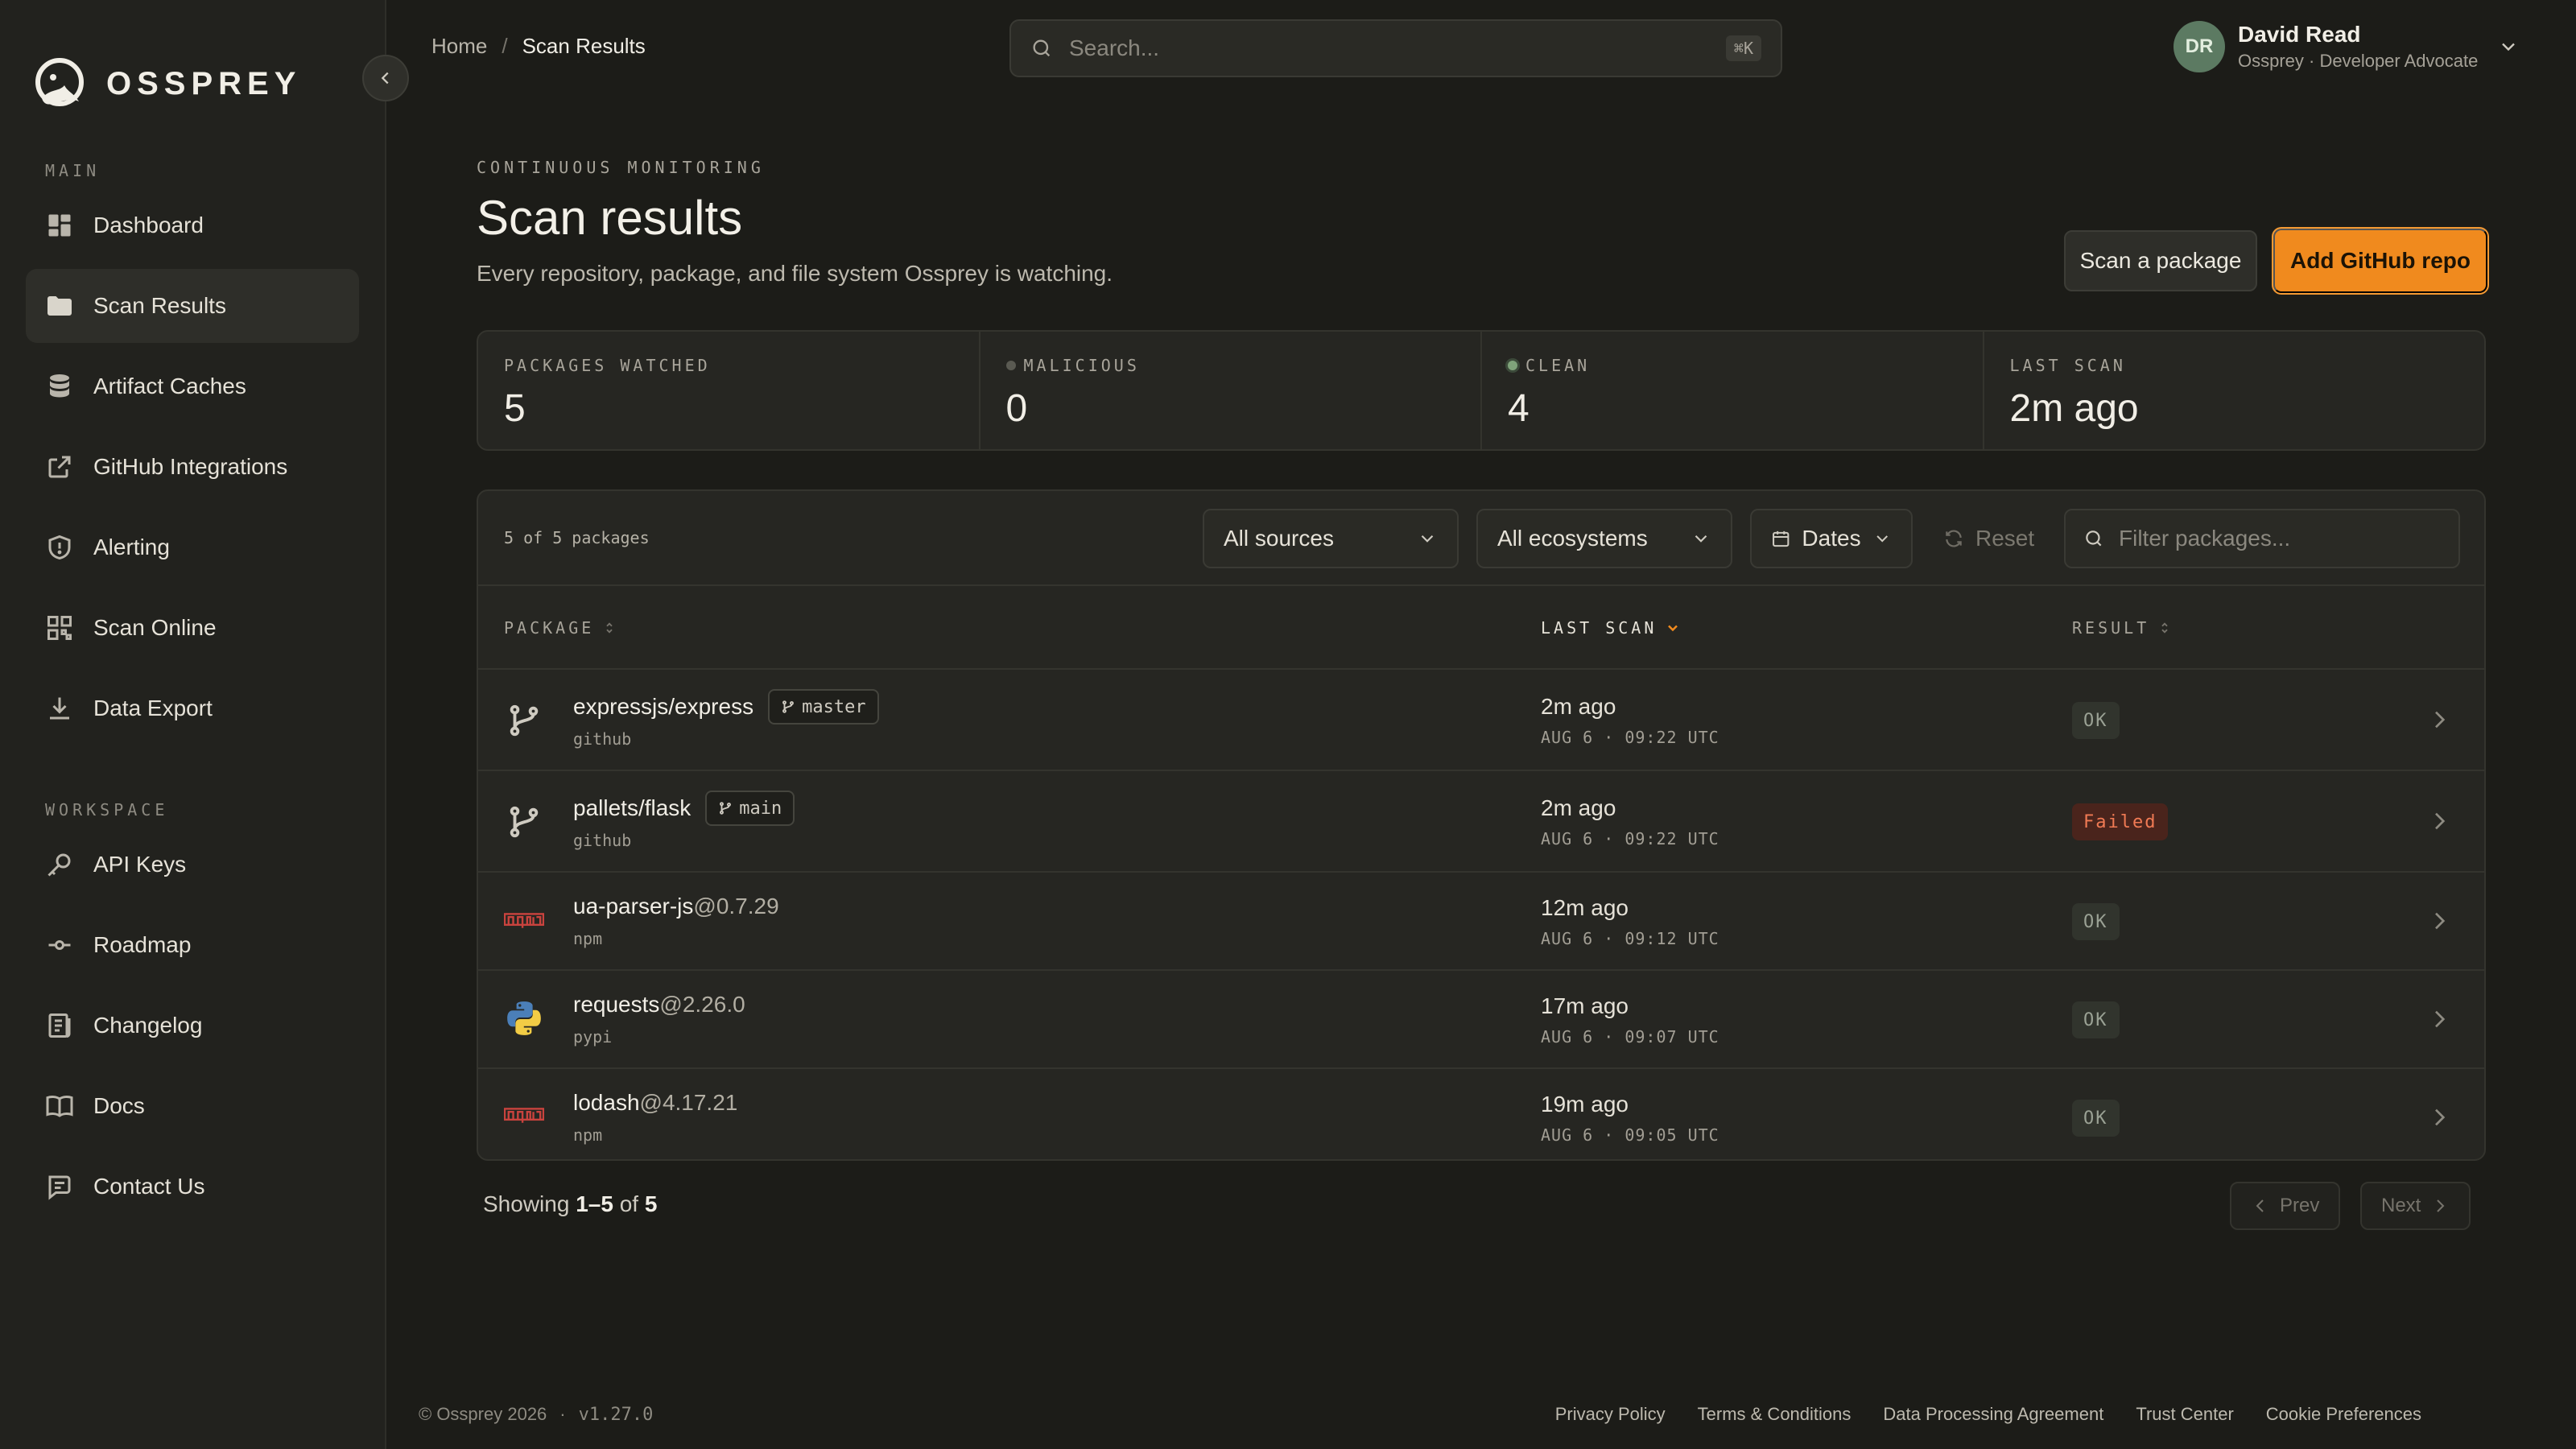 The height and width of the screenshot is (1449, 2576). I want to click on search-icon, so click(1042, 48).